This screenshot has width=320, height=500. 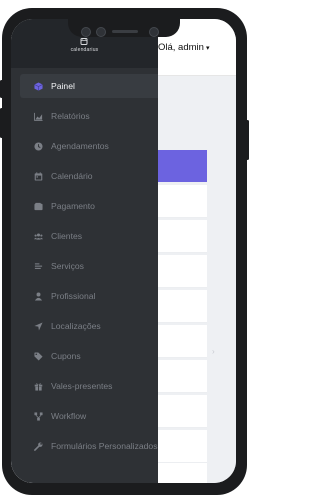 I want to click on sidebar-item-label: Vales-presentes, so click(x=82, y=386).